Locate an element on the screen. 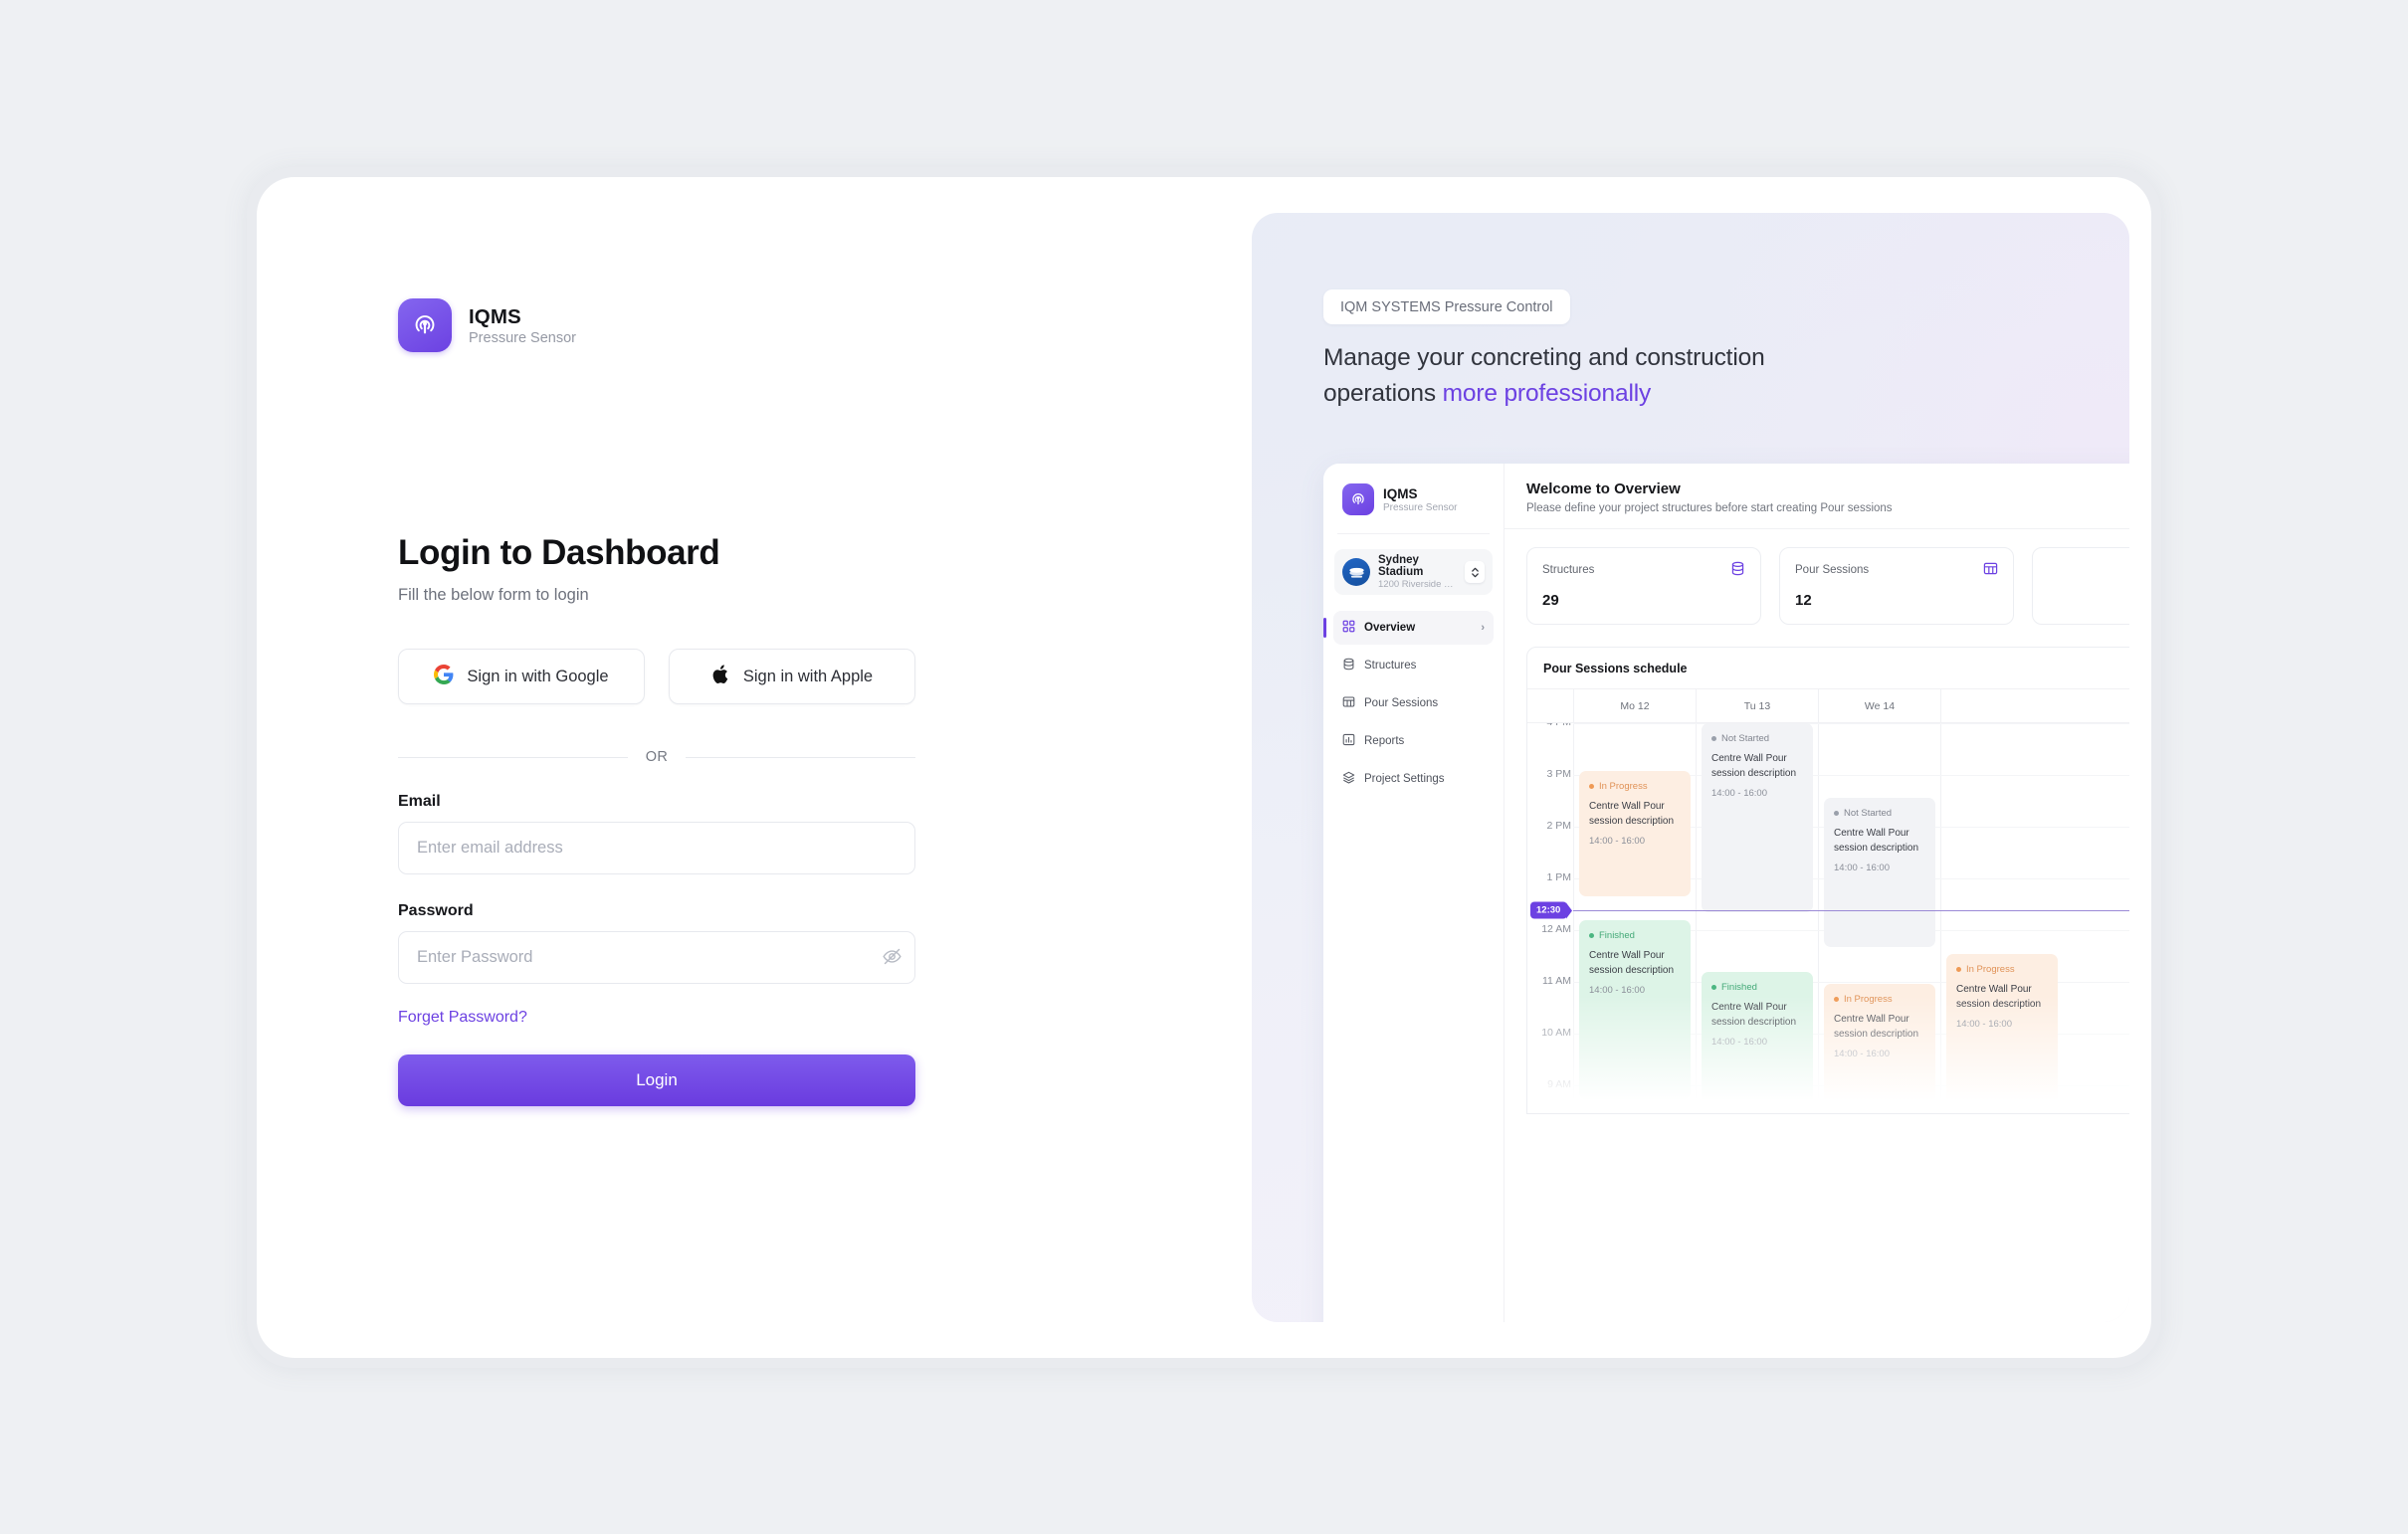 The image size is (2408, 1534). event-status: Not Started is located at coordinates (1745, 739).